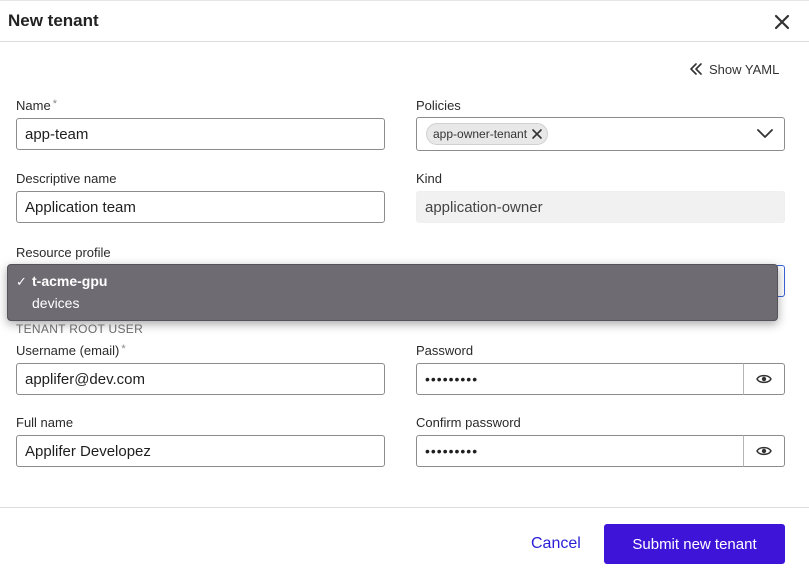 The height and width of the screenshot is (578, 809). I want to click on full-name-value: Applifer Developez, so click(88, 451).